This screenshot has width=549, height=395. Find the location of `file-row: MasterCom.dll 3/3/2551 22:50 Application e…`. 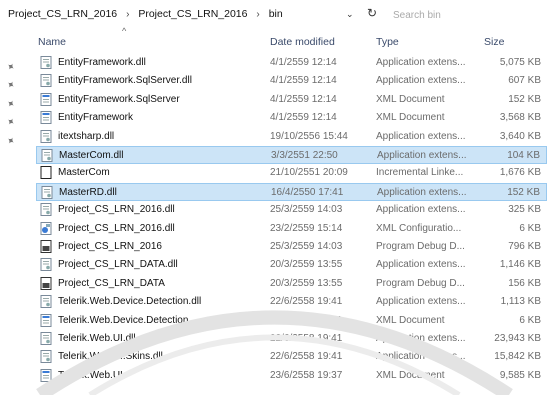

file-row: MasterCom.dll 3/3/2551 22:50 Application e… is located at coordinates (291, 155).